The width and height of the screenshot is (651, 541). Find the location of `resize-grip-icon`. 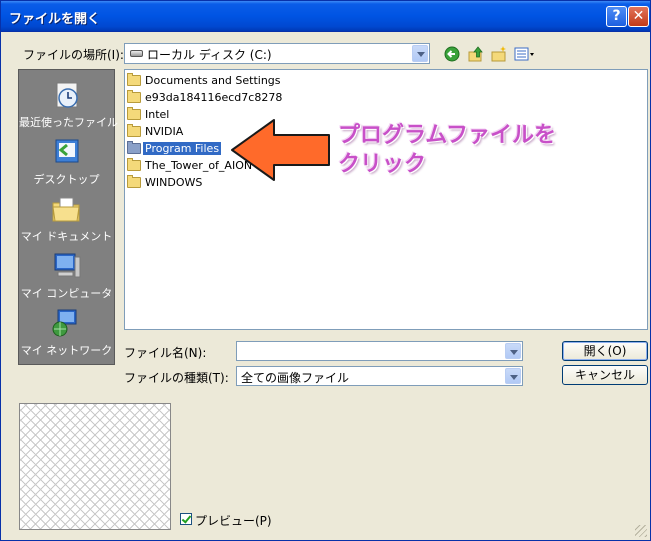

resize-grip-icon is located at coordinates (641, 531).